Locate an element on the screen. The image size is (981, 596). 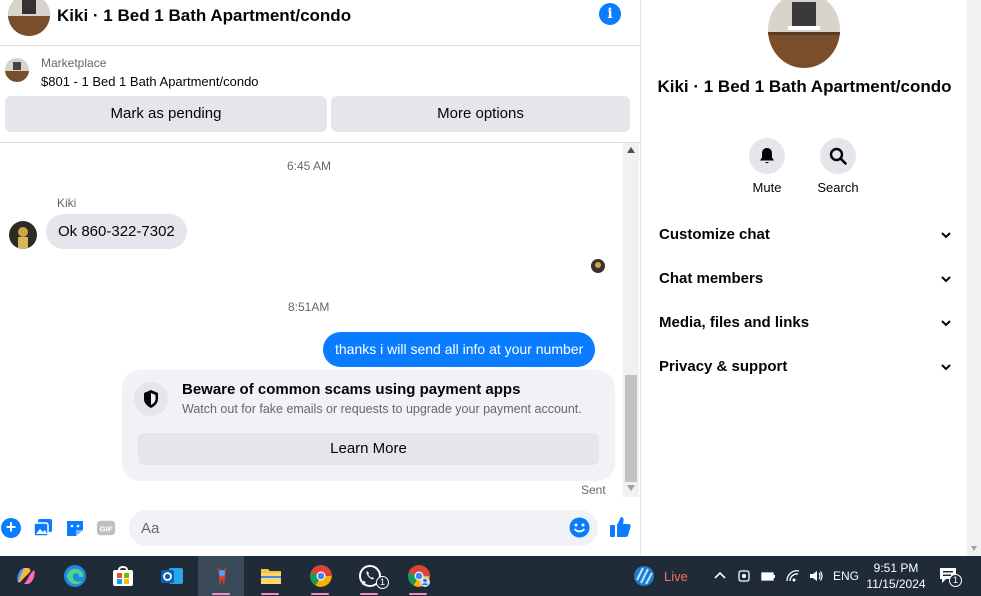
details-scrollbar is located at coordinates (974, 278).